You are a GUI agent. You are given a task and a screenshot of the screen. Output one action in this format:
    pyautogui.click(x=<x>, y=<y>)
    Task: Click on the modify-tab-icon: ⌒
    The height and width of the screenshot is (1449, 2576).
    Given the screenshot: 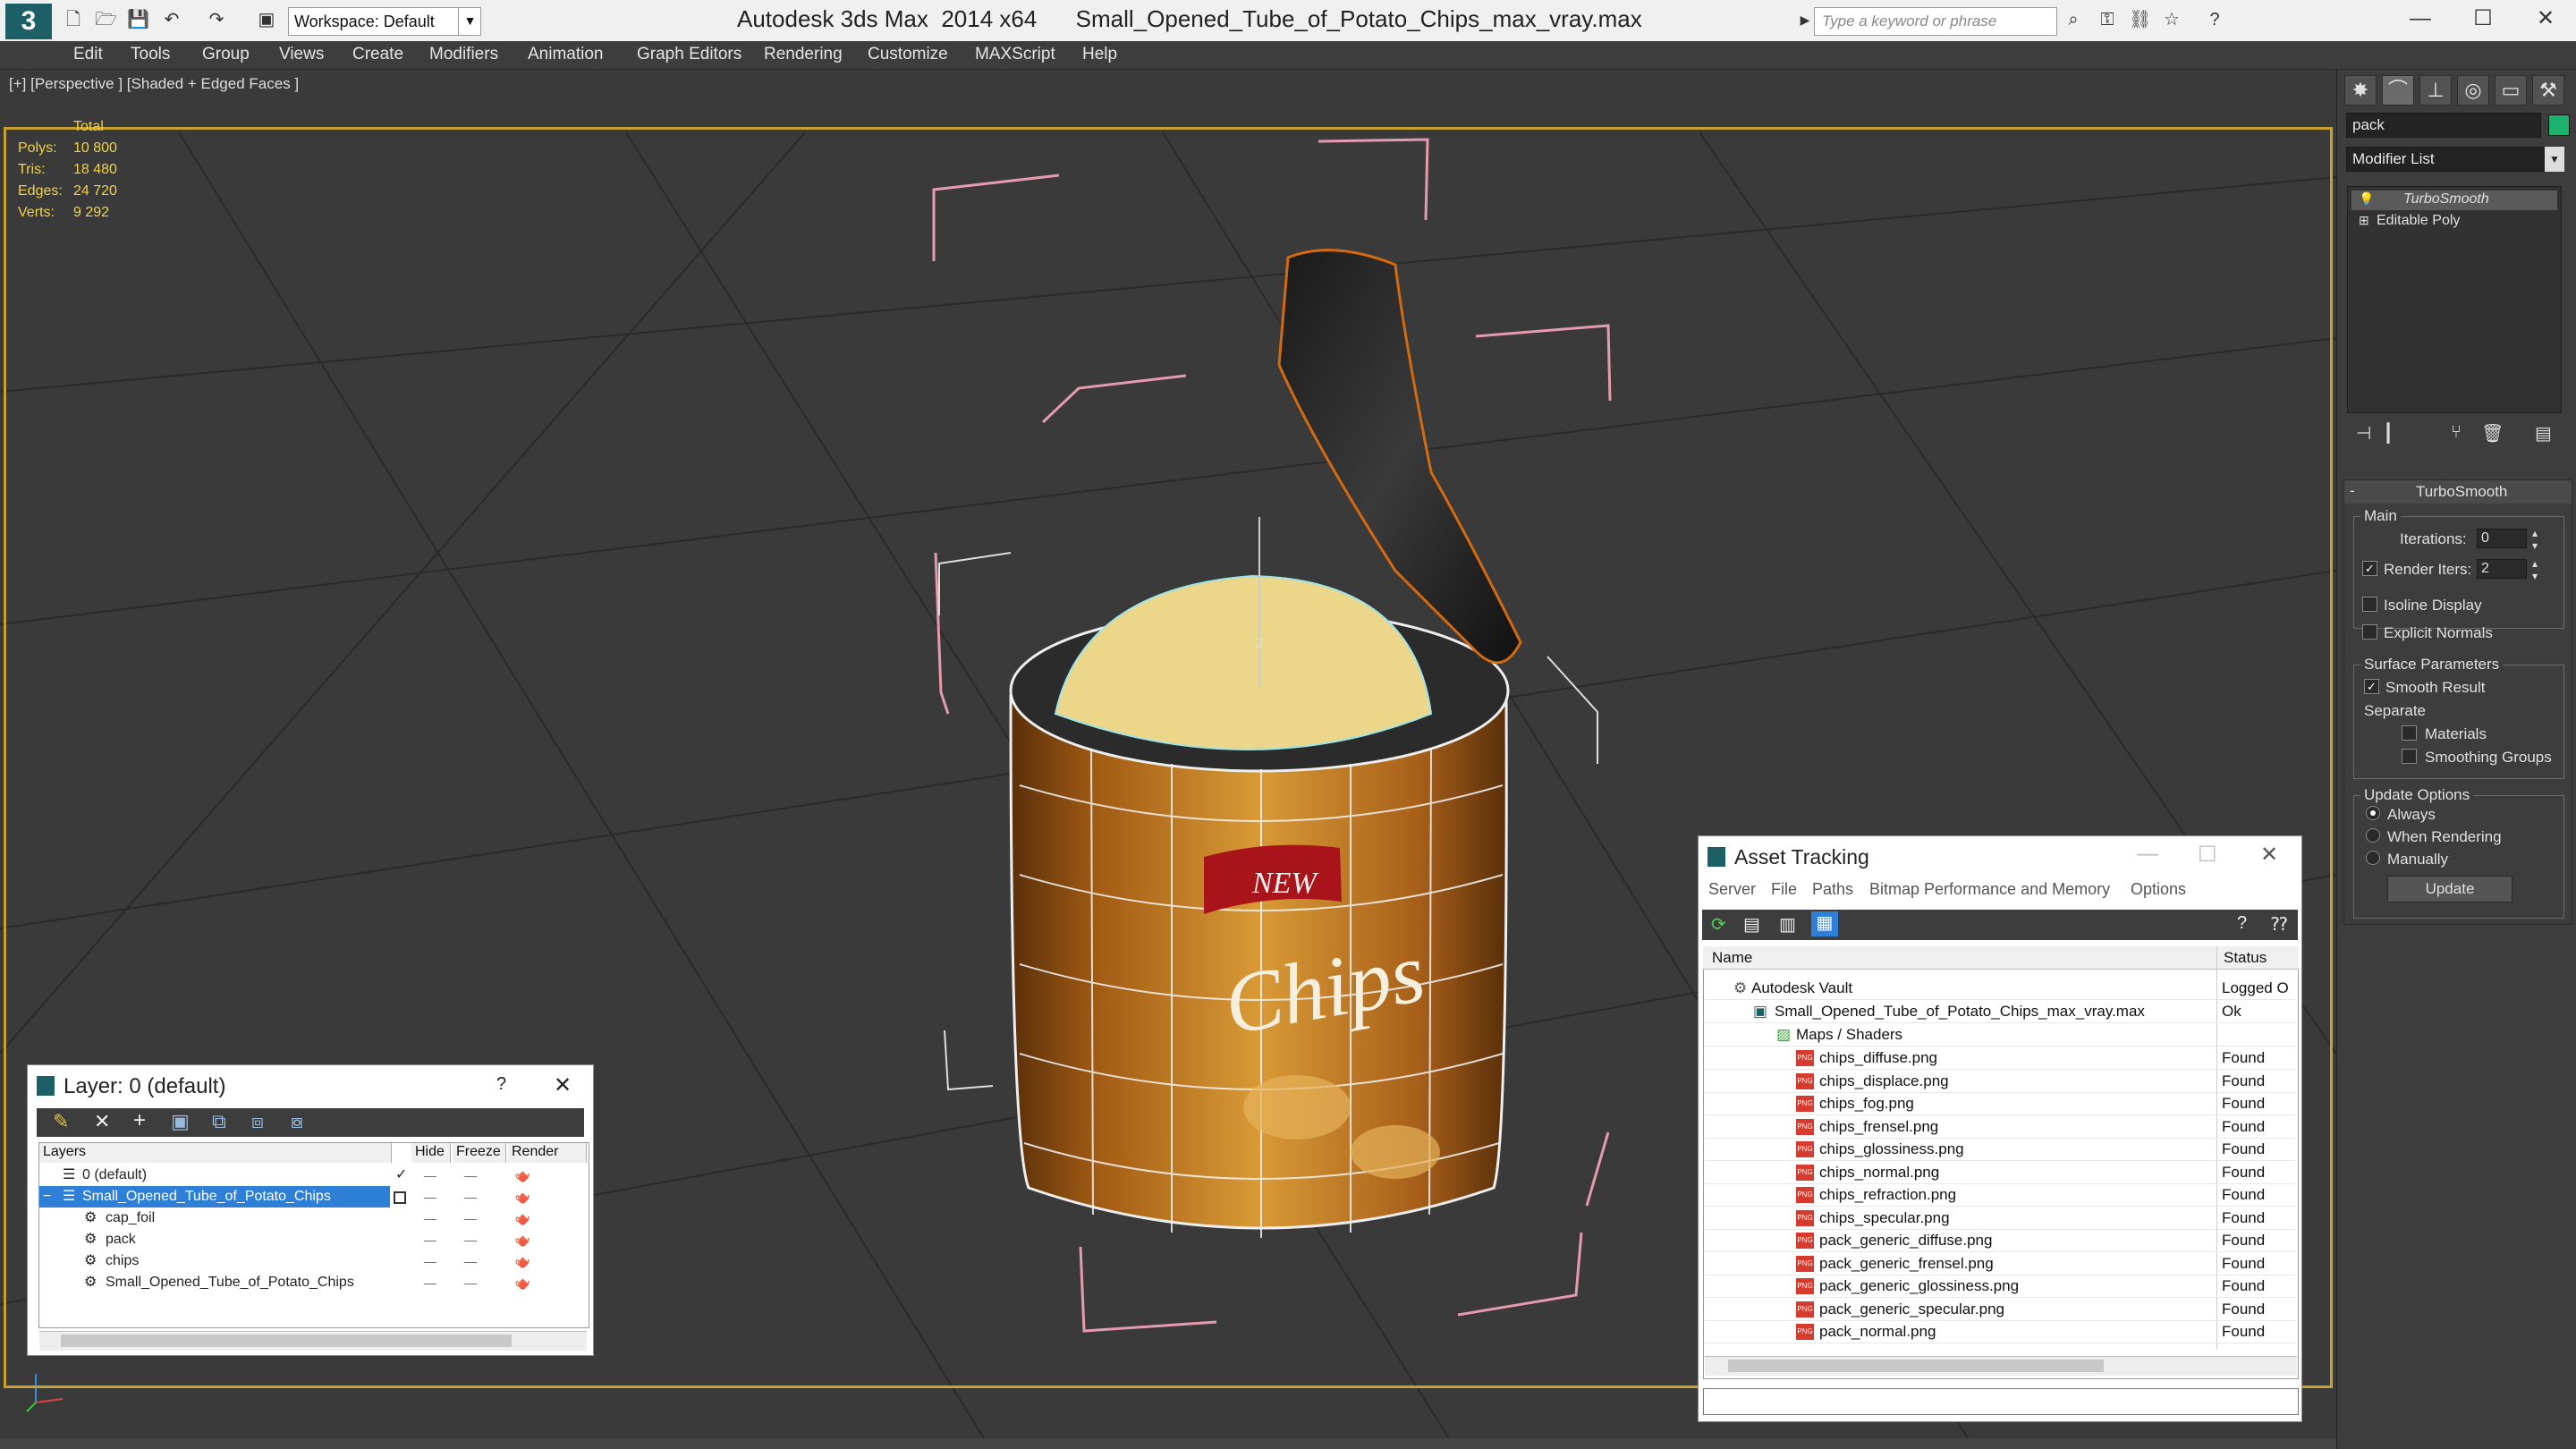 What is the action you would take?
    pyautogui.click(x=2398, y=90)
    